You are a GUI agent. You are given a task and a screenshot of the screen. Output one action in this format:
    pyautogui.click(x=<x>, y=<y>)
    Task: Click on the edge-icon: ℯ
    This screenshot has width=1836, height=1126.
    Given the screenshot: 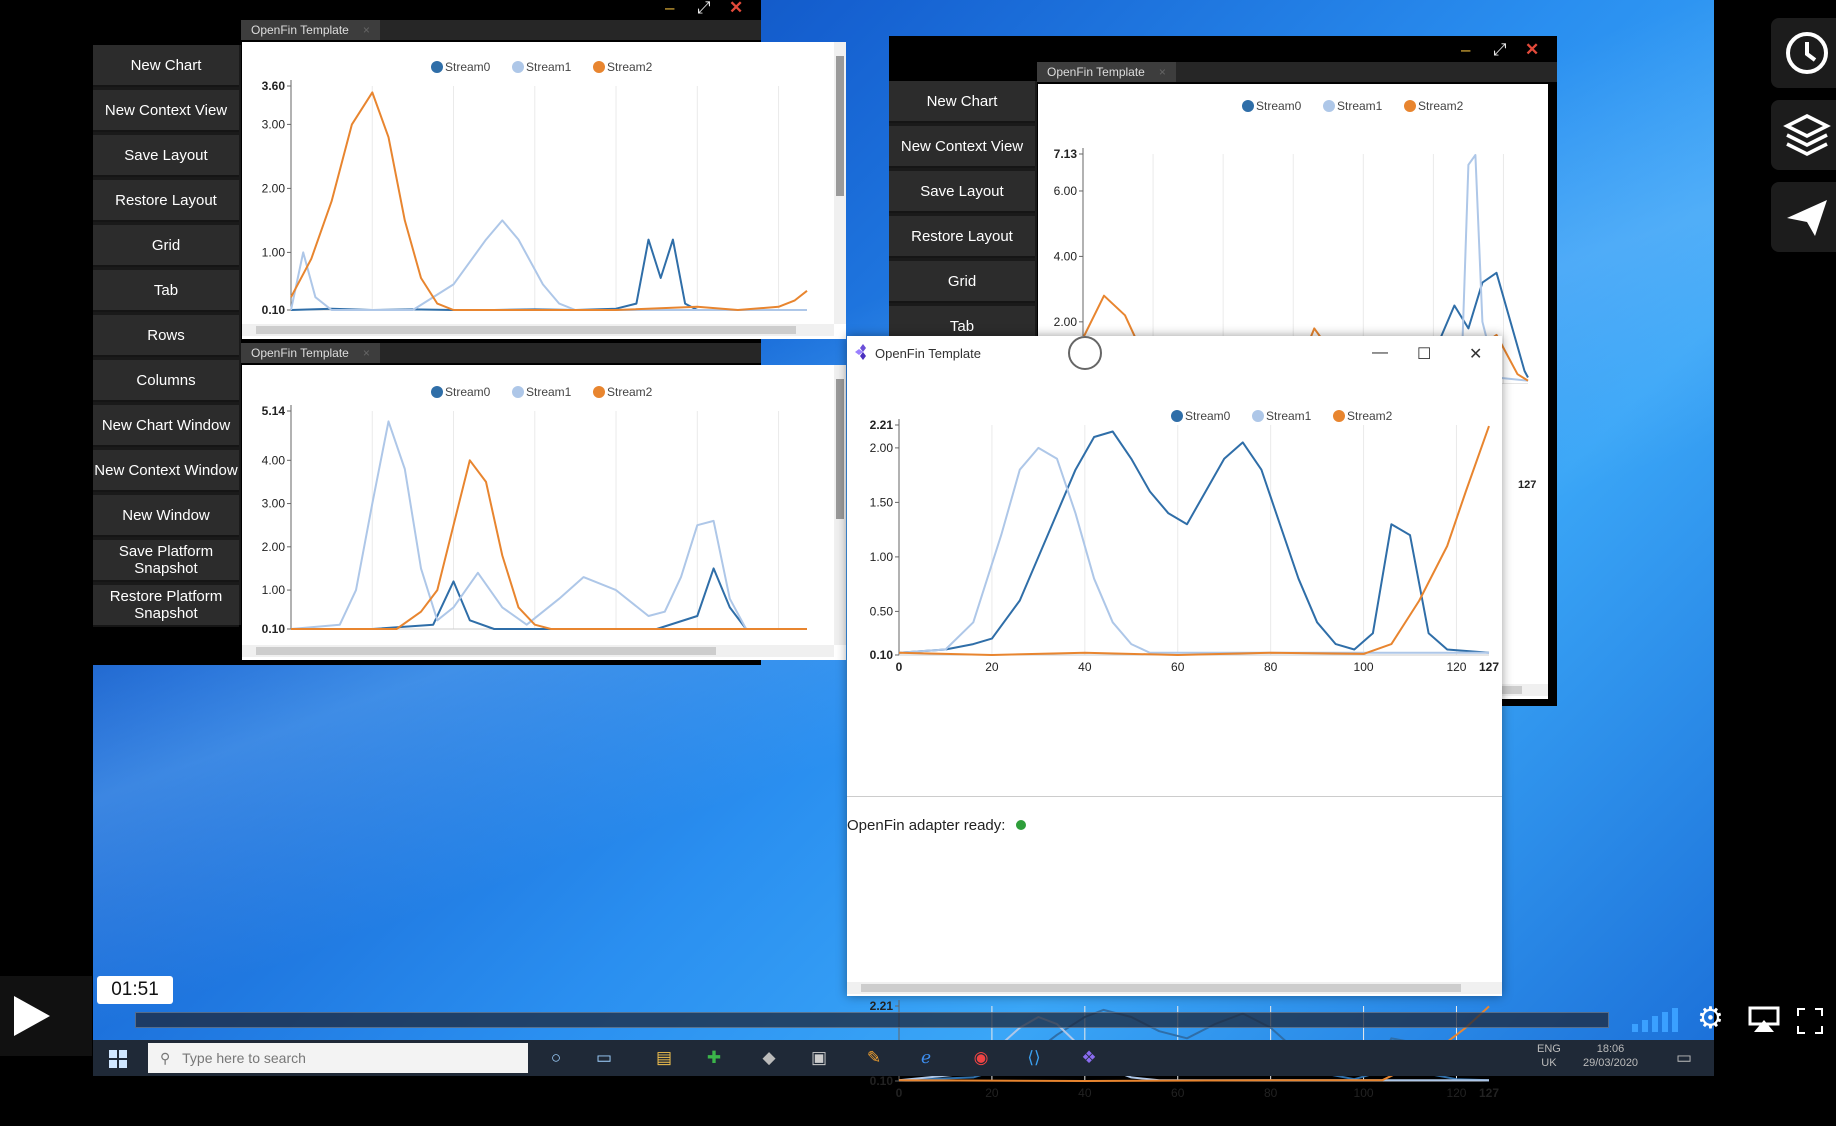 What is the action you would take?
    pyautogui.click(x=926, y=1058)
    